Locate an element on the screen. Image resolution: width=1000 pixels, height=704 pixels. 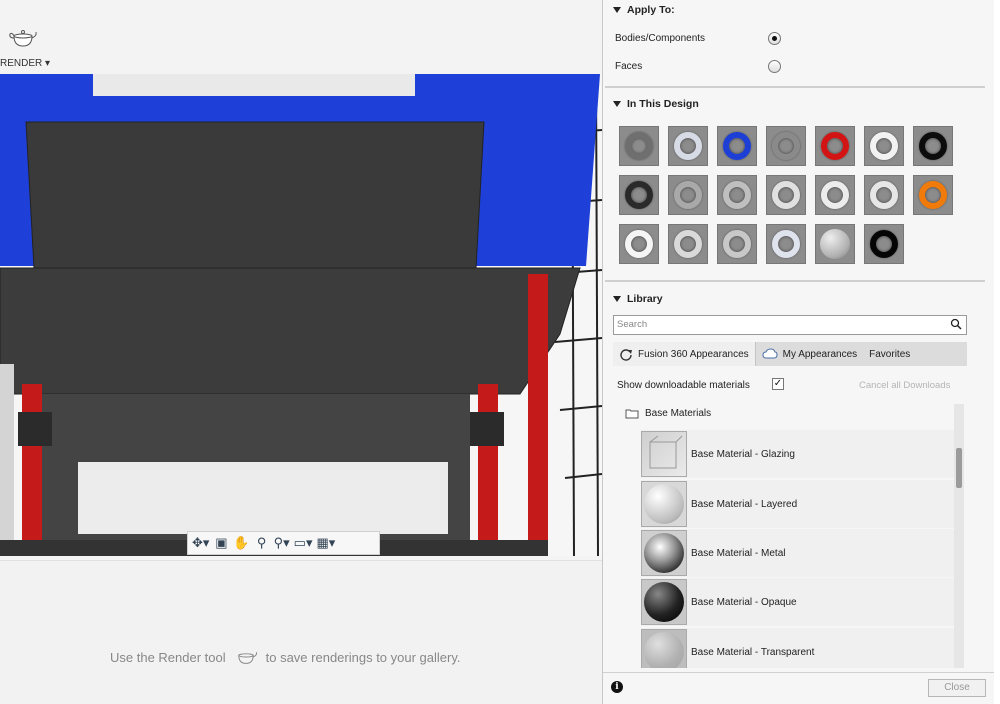
tab-fusion-360-appearances: Fusion 360 Appearances is located at coordinates (684, 354).